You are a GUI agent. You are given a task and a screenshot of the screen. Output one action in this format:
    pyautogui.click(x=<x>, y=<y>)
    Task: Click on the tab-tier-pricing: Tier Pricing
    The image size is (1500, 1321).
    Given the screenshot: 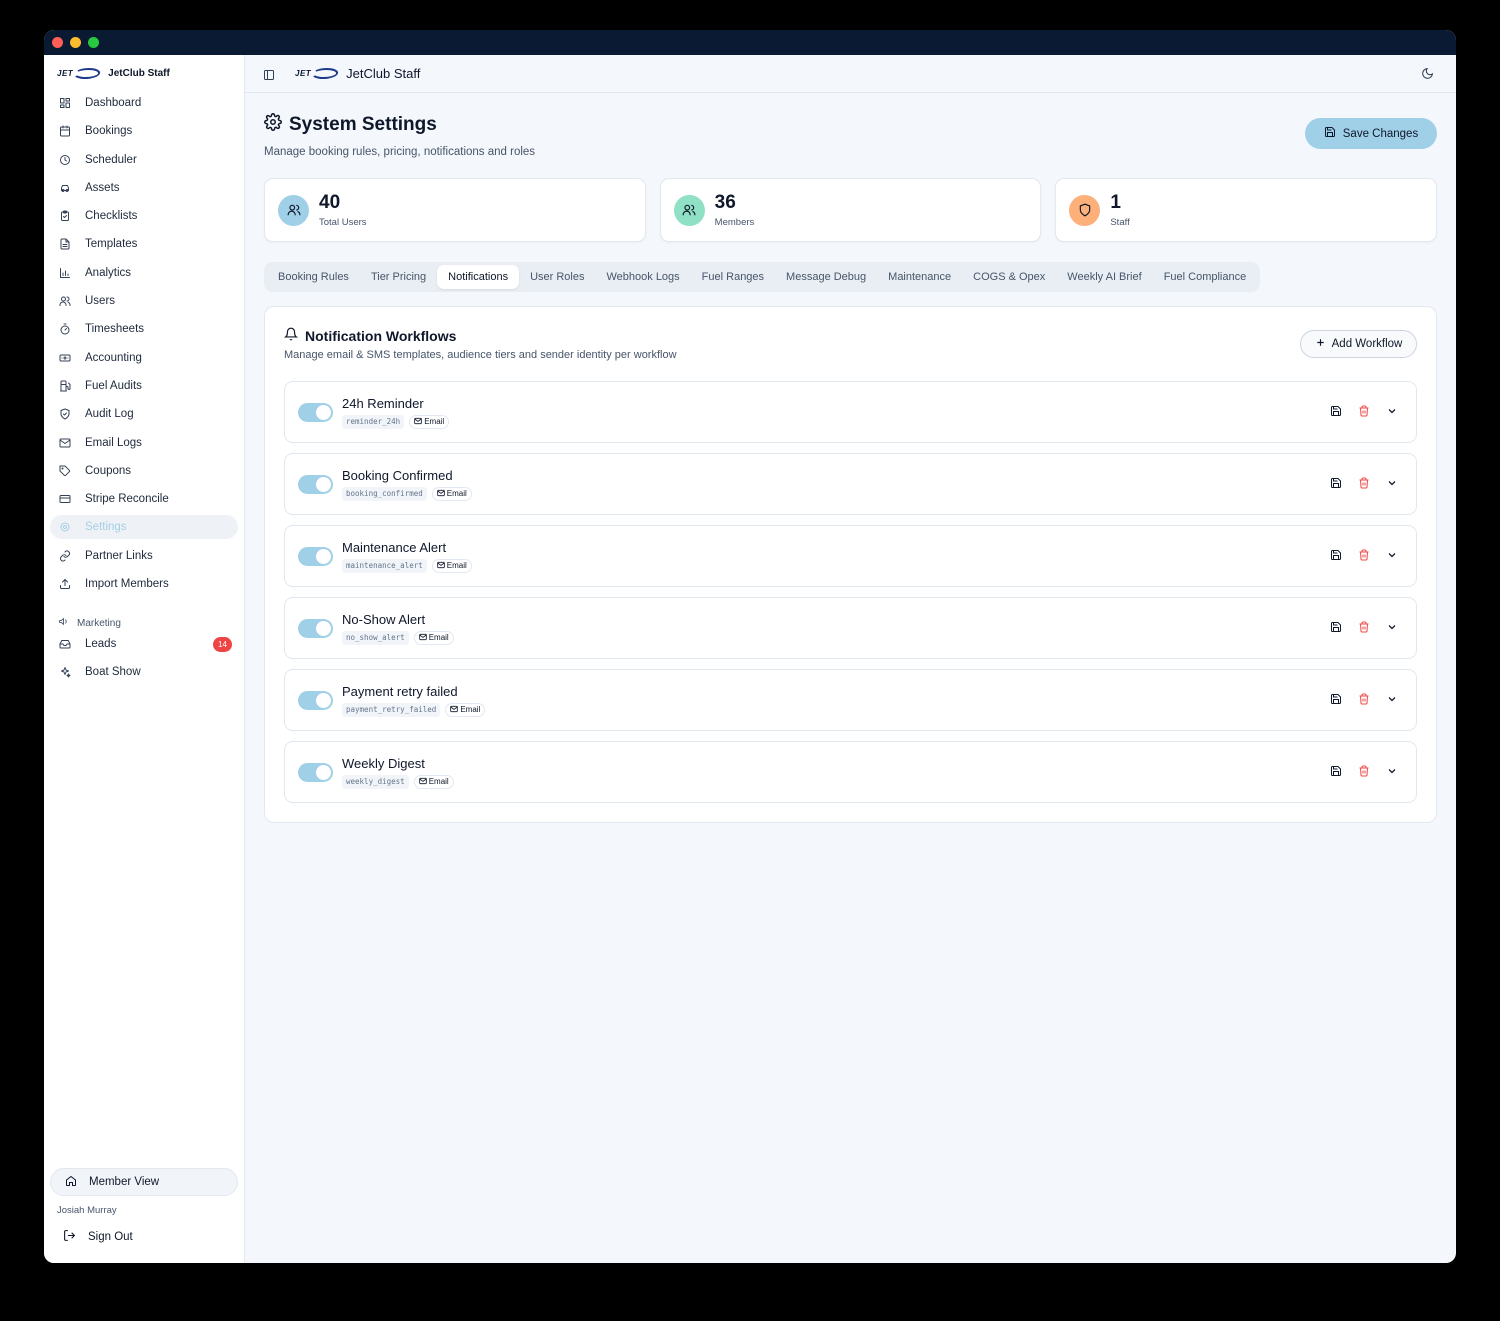 What is the action you would take?
    pyautogui.click(x=398, y=277)
    